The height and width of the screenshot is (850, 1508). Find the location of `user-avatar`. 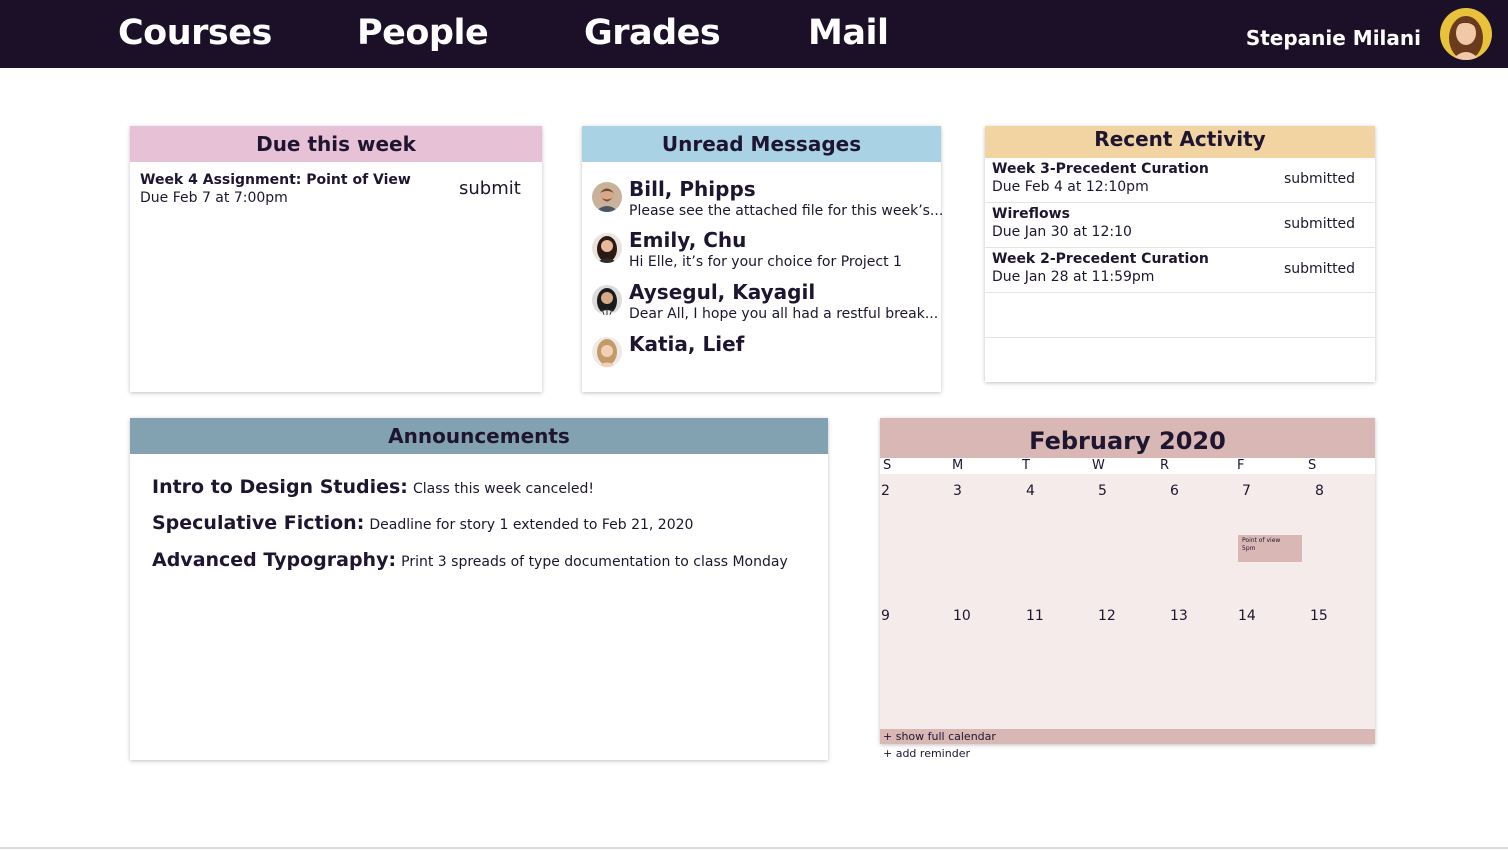

user-avatar is located at coordinates (1466, 34).